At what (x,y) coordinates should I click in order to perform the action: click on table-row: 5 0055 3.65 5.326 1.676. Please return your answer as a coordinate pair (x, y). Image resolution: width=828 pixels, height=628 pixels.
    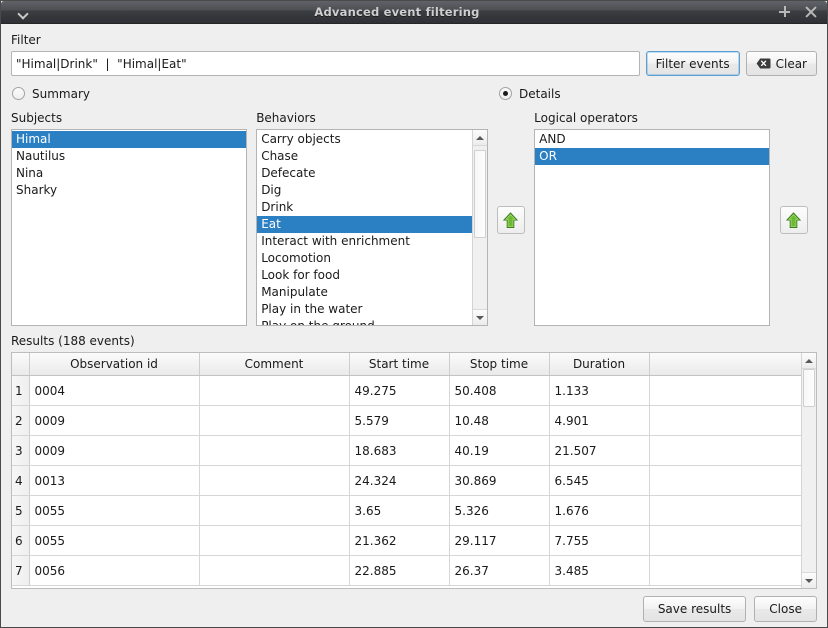
    Looking at the image, I should click on (406, 510).